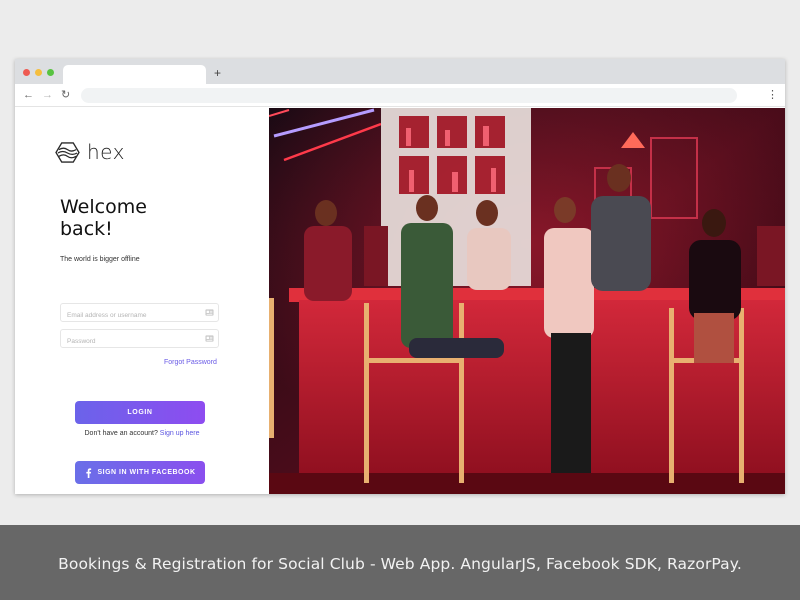  I want to click on kebab-menu-icon: ⋮, so click(772, 95).